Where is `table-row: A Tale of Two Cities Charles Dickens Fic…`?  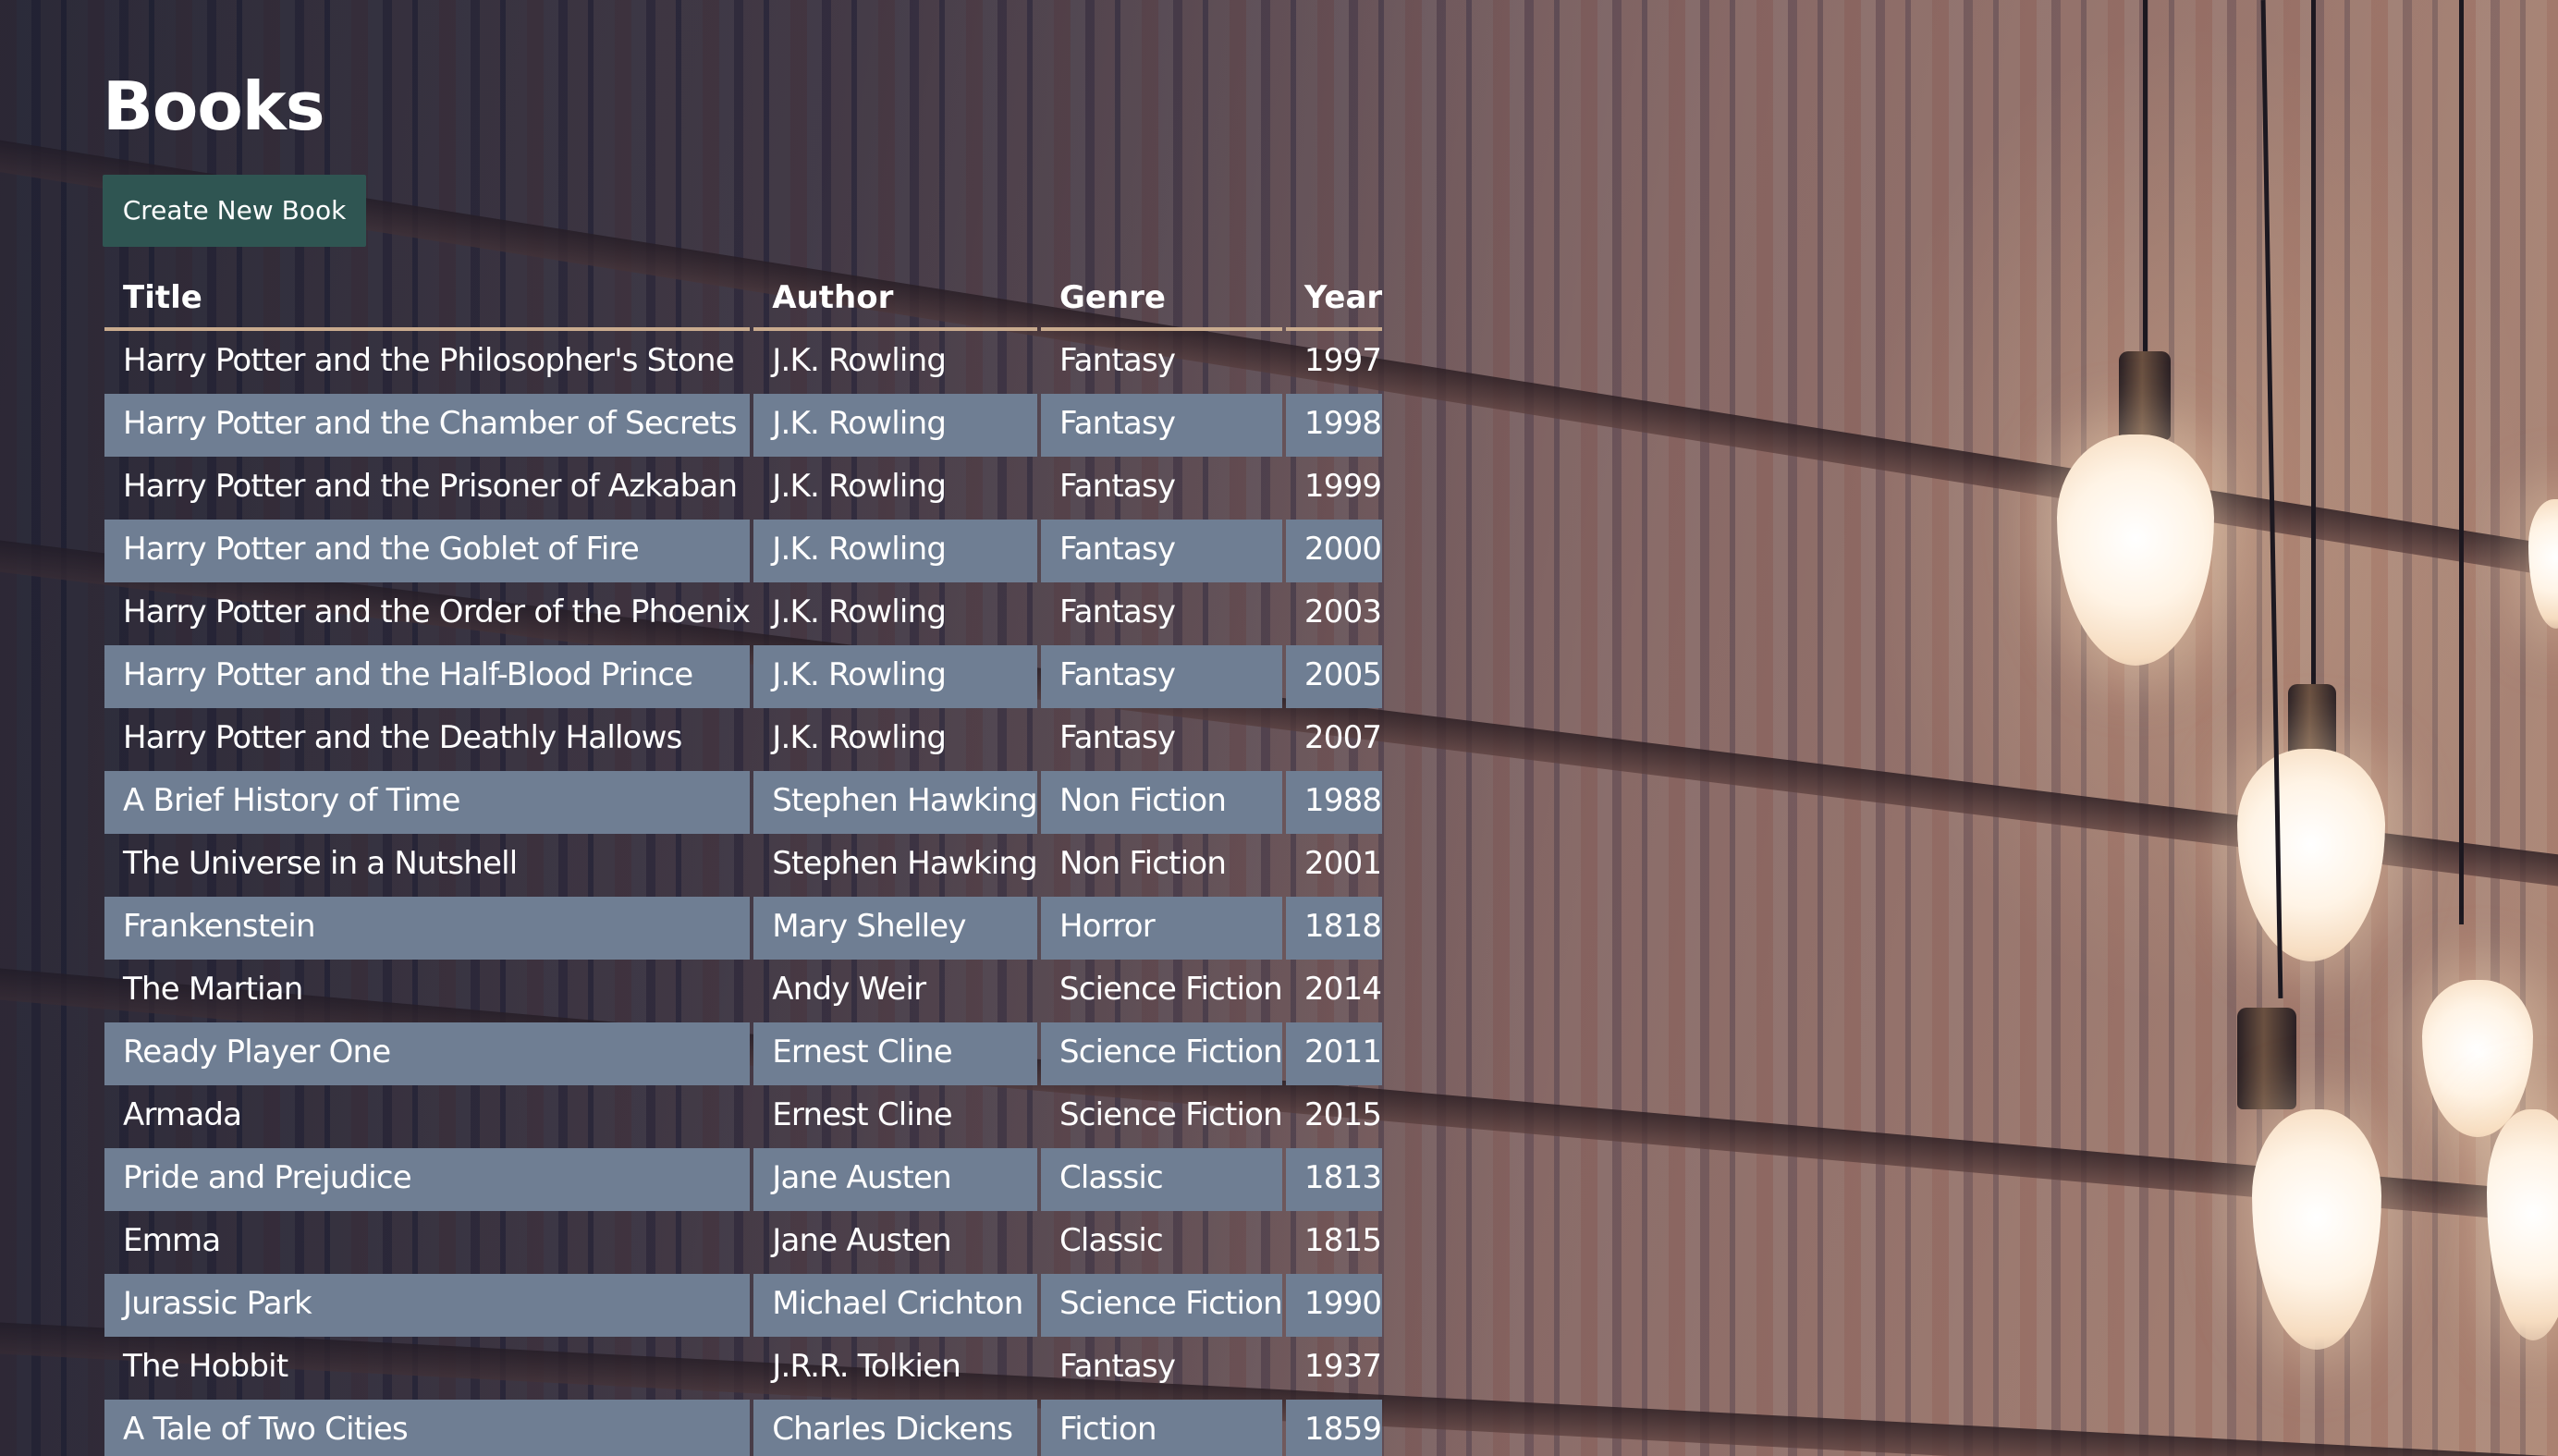
table-row: A Tale of Two Cities Charles Dickens Fic… is located at coordinates (743, 1428).